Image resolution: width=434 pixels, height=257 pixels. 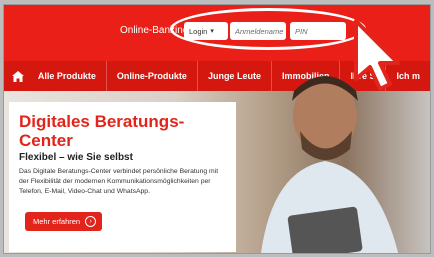 I want to click on cta-label: Mehr erfahren, so click(x=57, y=221).